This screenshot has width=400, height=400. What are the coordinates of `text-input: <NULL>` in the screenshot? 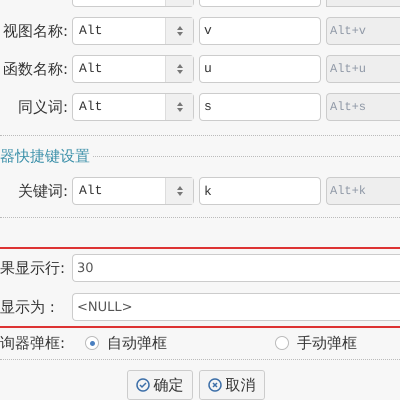 It's located at (236, 307).